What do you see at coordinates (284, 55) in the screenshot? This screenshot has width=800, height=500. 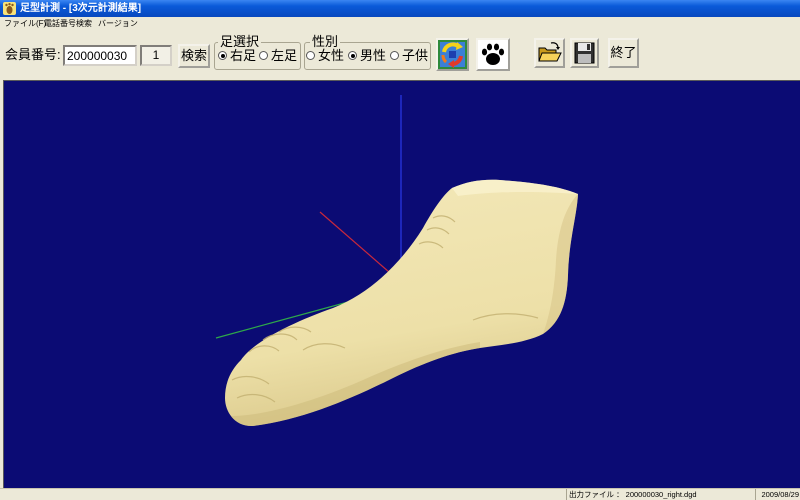 I see `radio-label: 左足` at bounding box center [284, 55].